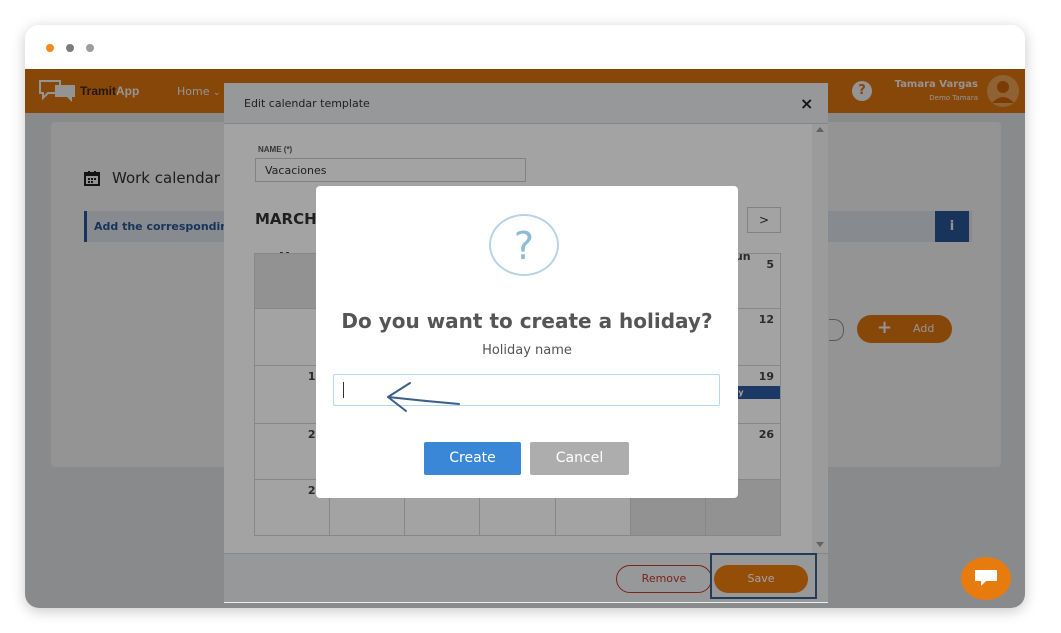 The width and height of the screenshot is (1061, 633). What do you see at coordinates (525, 47) in the screenshot?
I see `window-chrome` at bounding box center [525, 47].